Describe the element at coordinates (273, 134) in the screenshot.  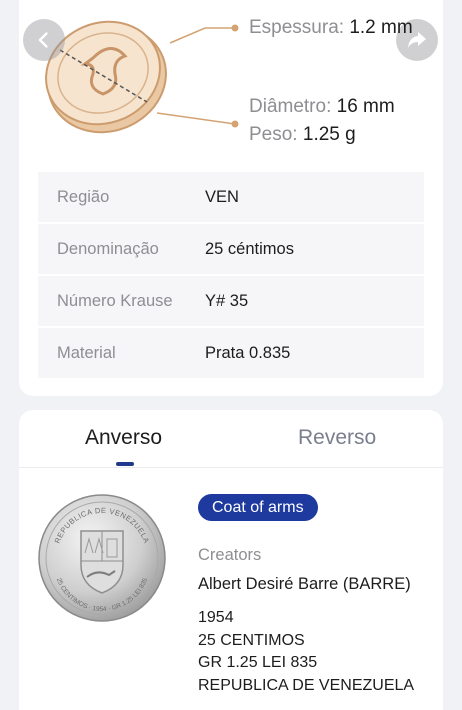
I see `weight-label: Peso:` at that location.